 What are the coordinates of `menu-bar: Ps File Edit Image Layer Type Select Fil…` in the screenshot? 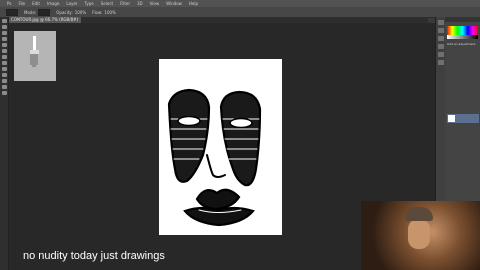 It's located at (240, 3).